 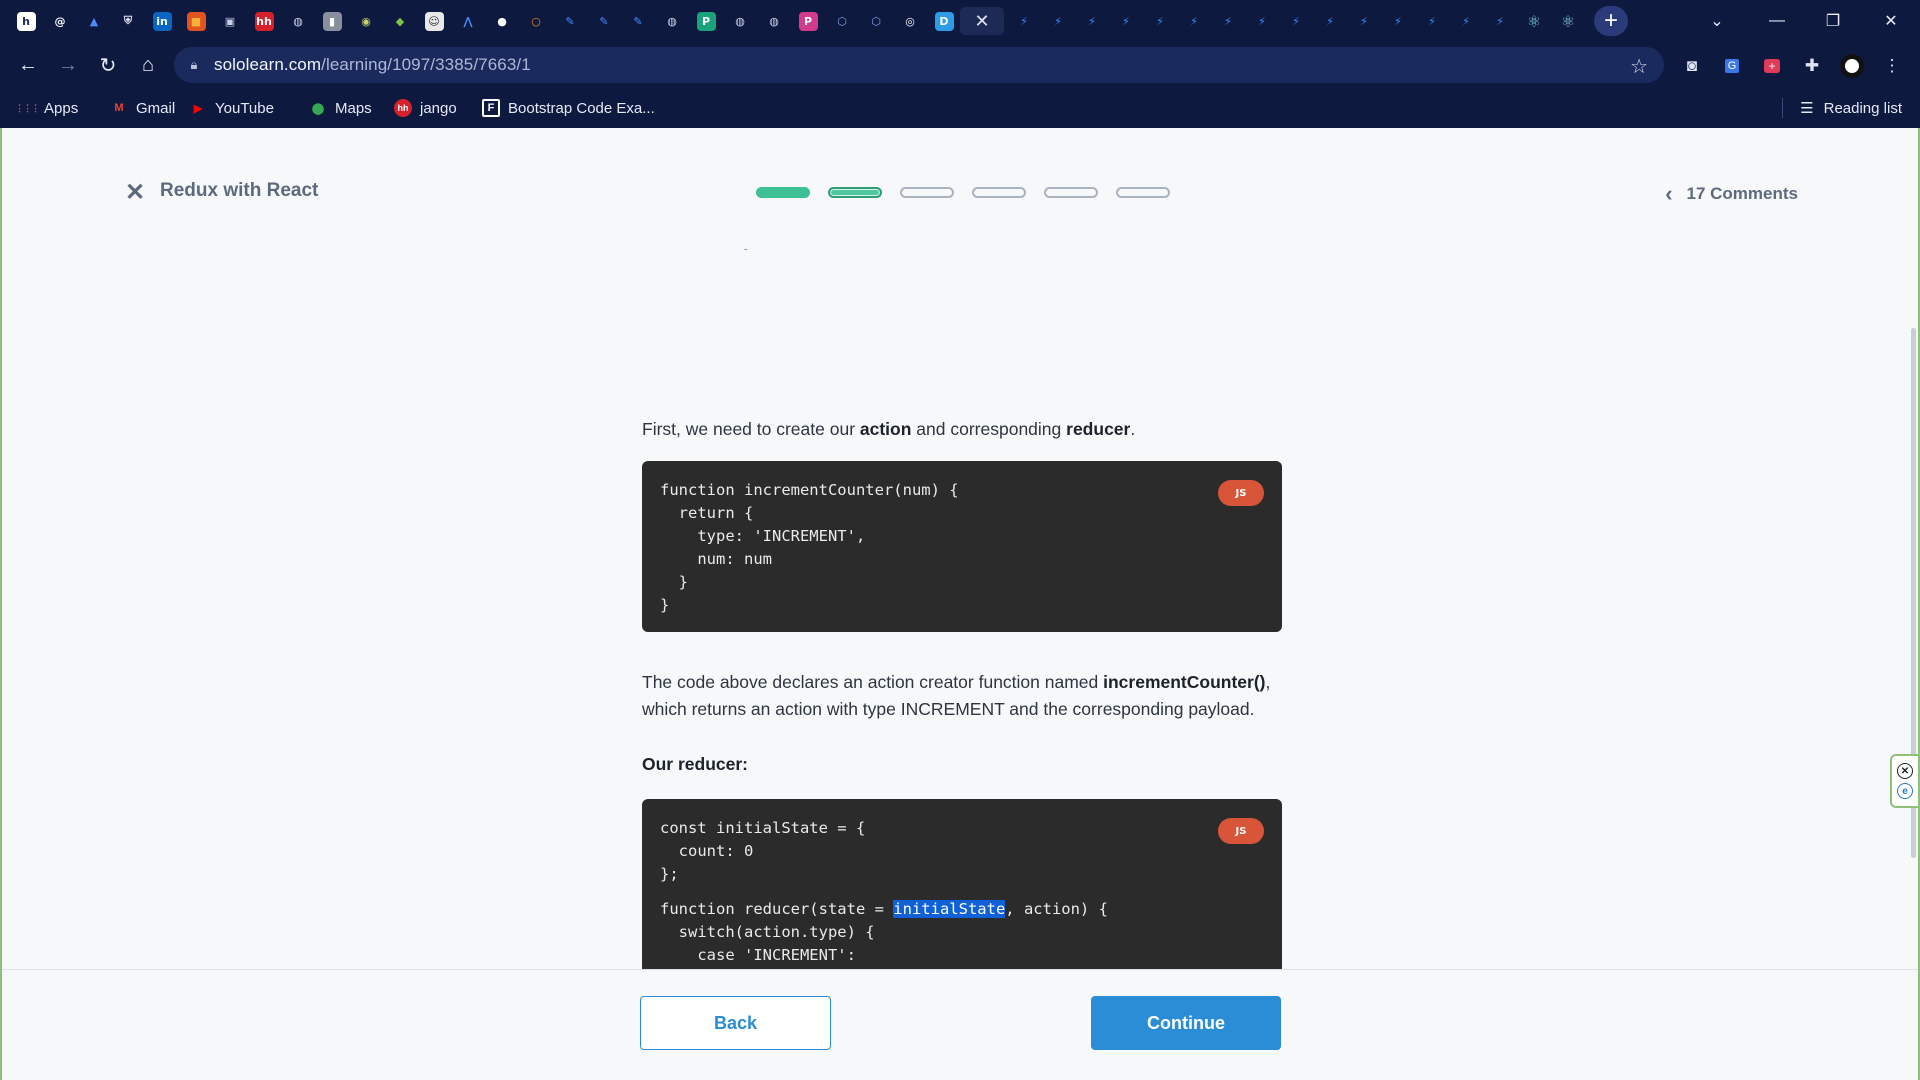 I want to click on browser-tab: ☺, so click(x=434, y=21).